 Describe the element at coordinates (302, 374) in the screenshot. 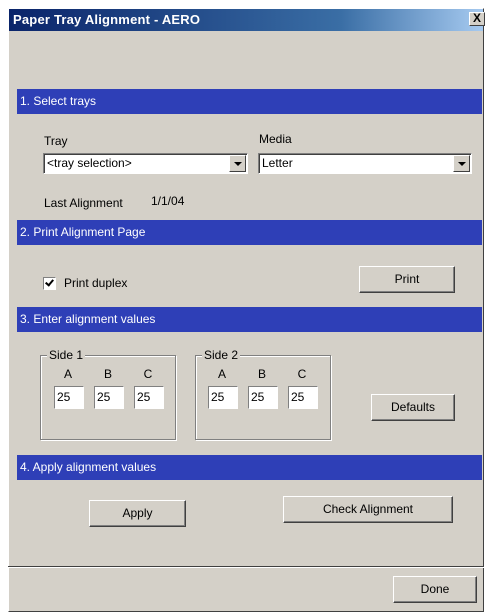

I see `side2-col-c: C` at that location.